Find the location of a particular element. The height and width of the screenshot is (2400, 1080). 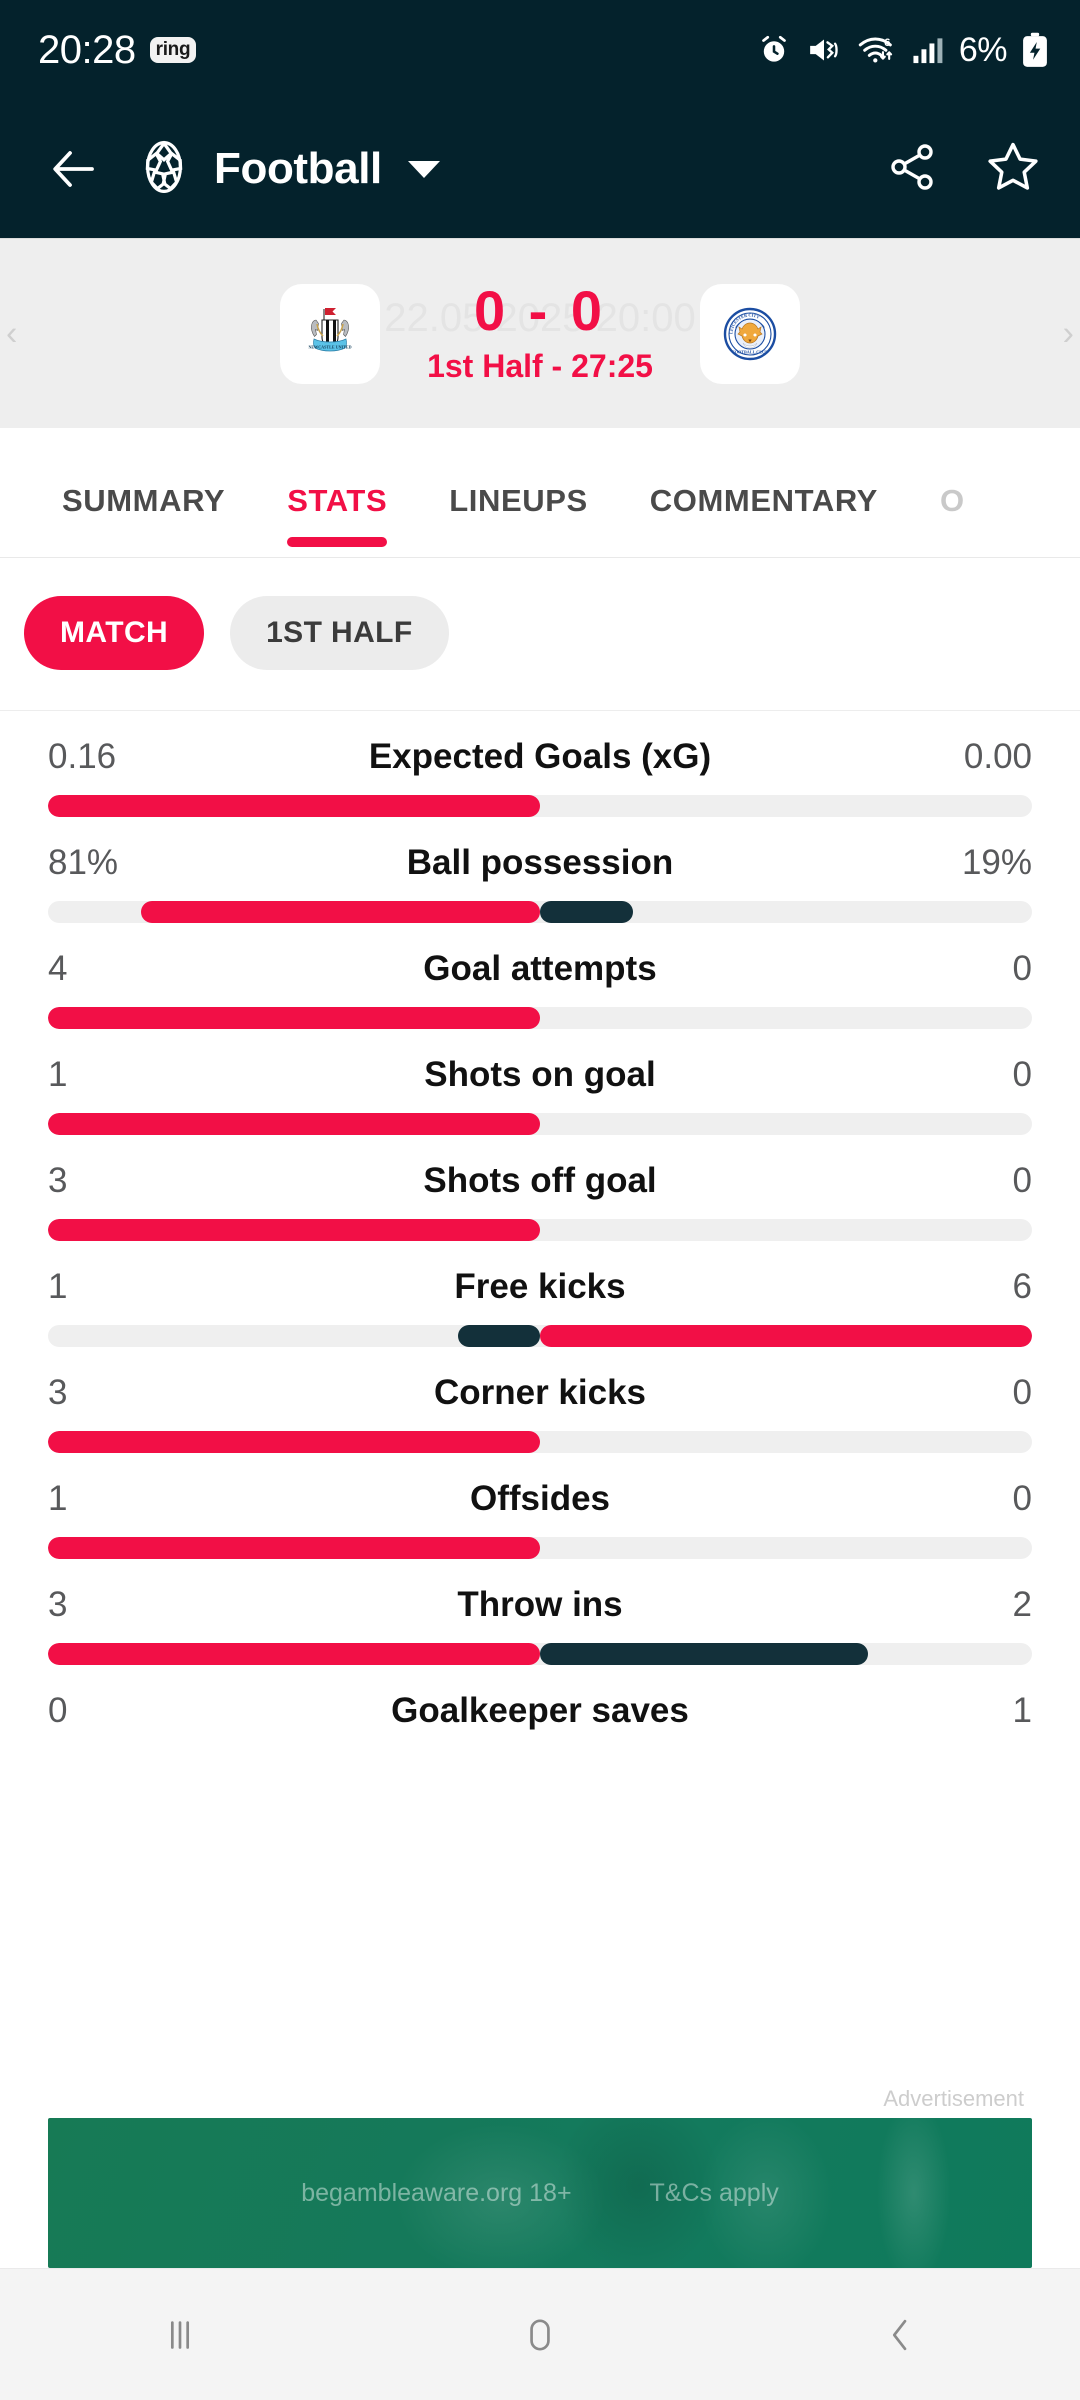

stat-row: 3 Shots off goal 0 is located at coordinates (540, 1188).